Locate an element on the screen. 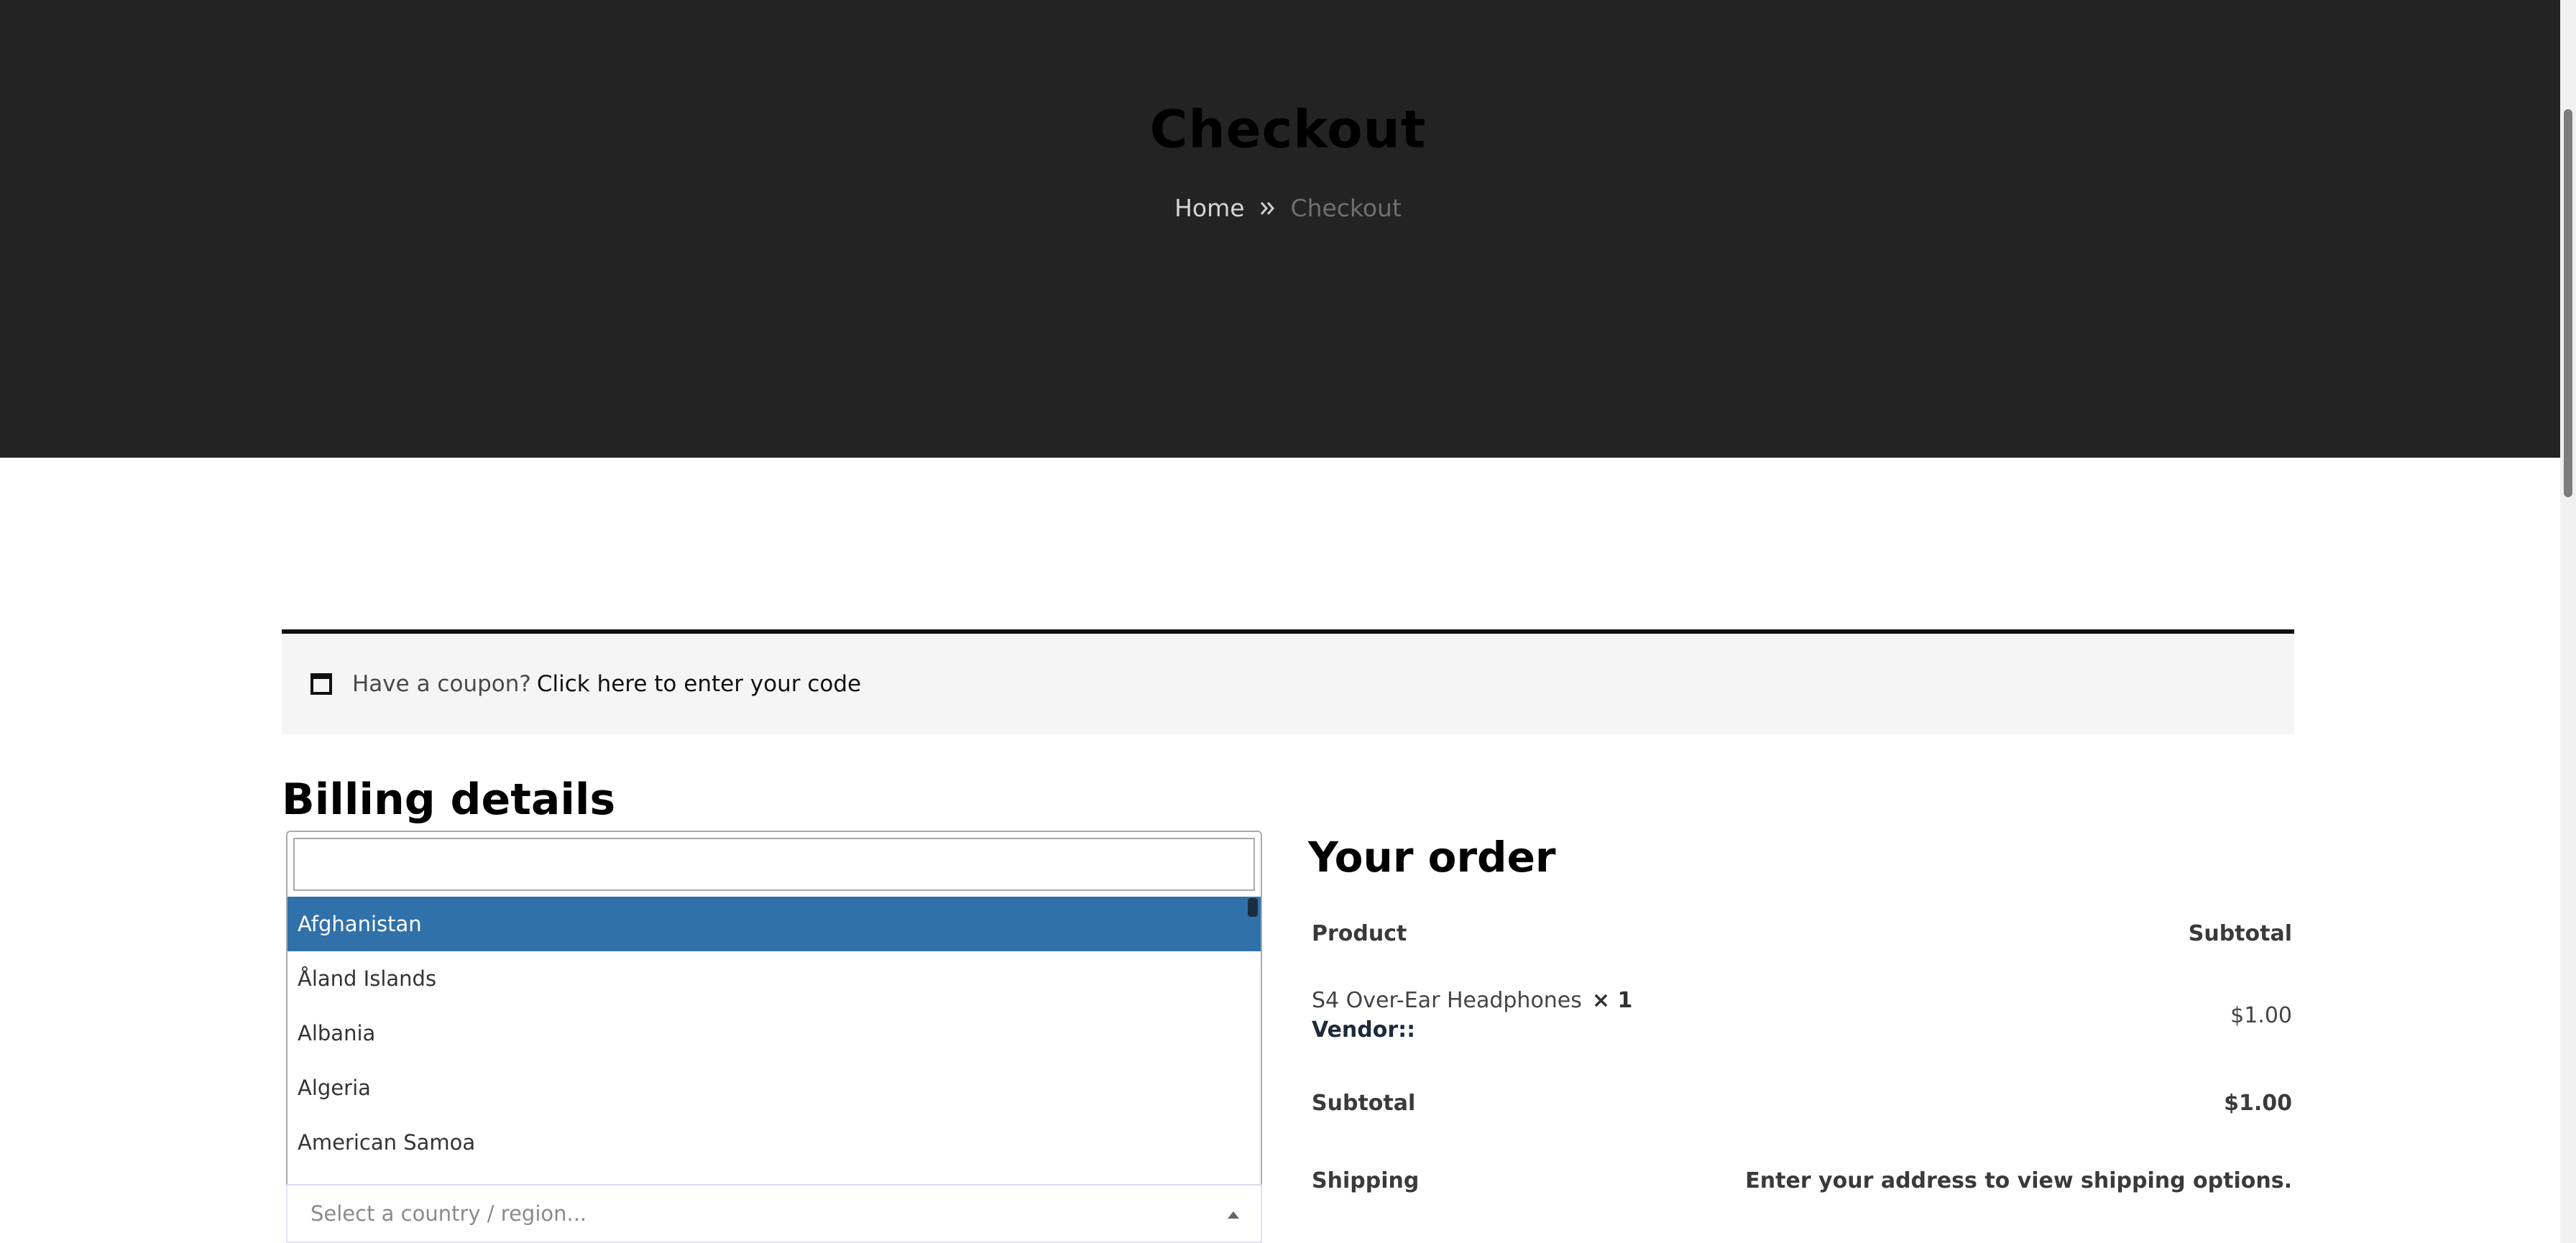 Image resolution: width=2576 pixels, height=1243 pixels. breadcrumb: Home Checkout is located at coordinates (1288, 208).